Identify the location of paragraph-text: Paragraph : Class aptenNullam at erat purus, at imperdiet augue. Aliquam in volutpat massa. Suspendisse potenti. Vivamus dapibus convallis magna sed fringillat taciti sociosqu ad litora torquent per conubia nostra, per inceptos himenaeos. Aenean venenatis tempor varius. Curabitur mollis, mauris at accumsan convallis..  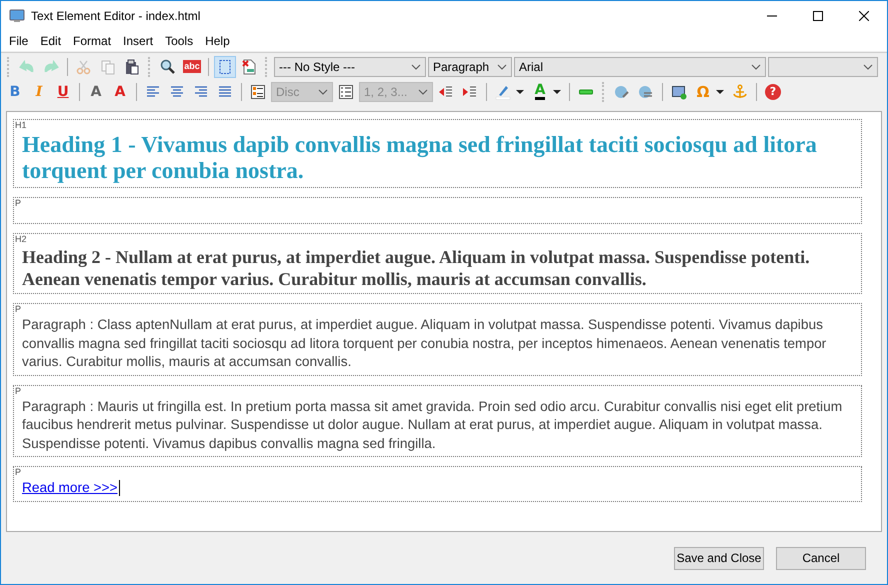
(425, 343).